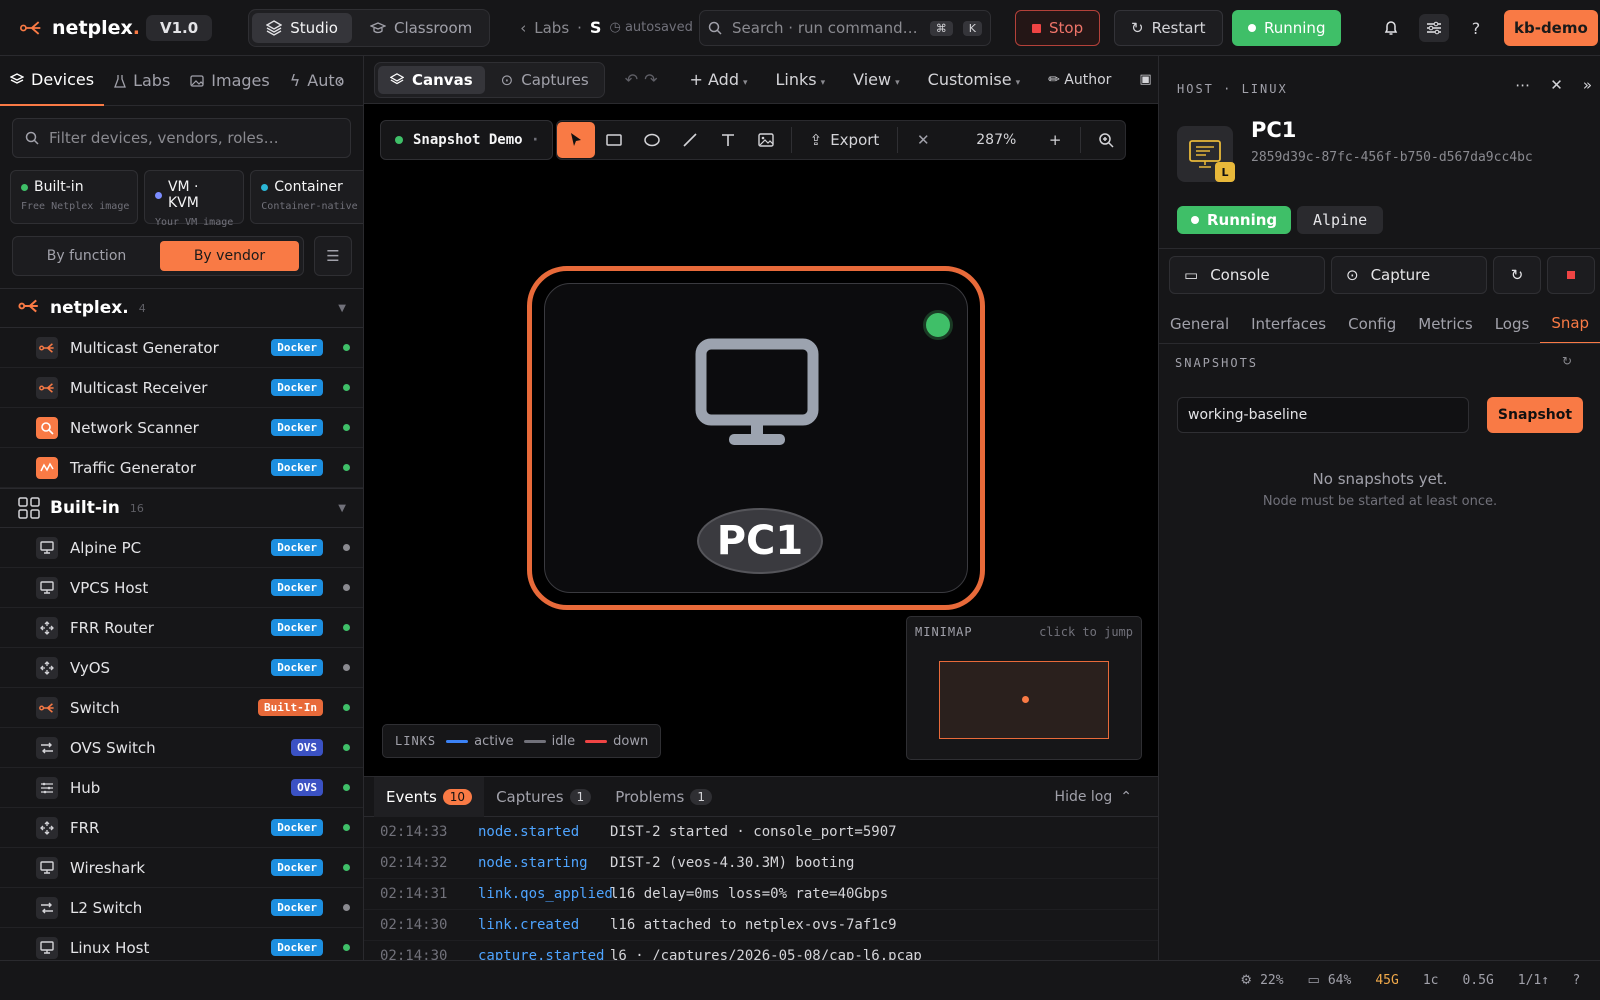 This screenshot has width=1600, height=1000. I want to click on minimap: MINIMAP click to jump, so click(1024, 688).